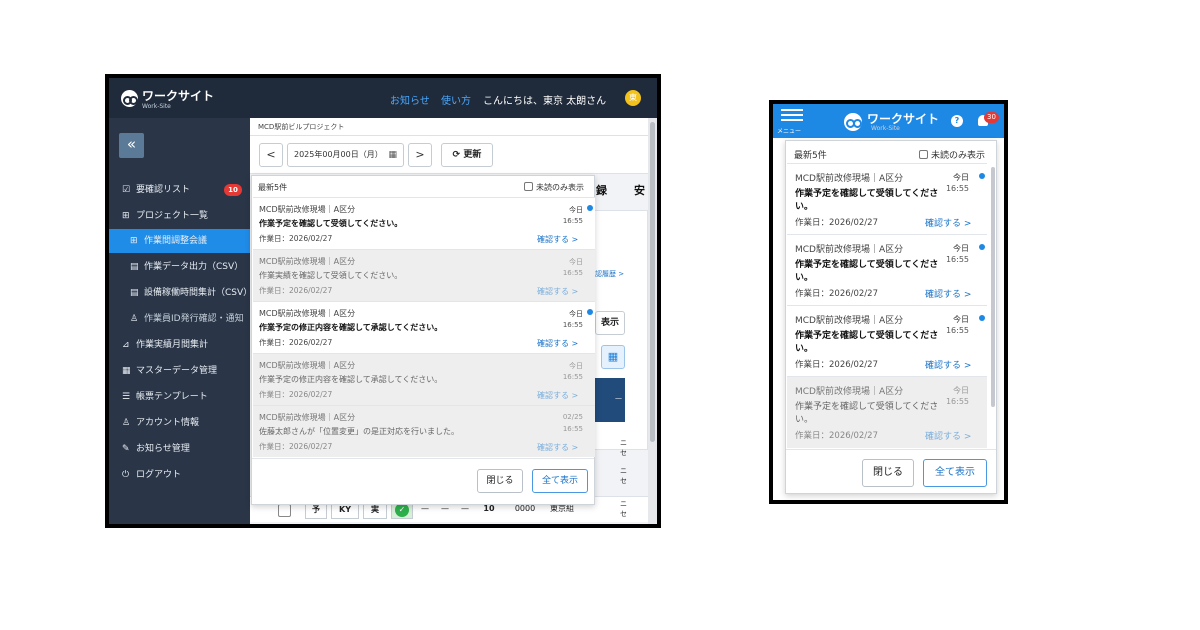 The image size is (1200, 630). Describe the element at coordinates (129, 98) in the screenshot. I see `logo-icon` at that location.